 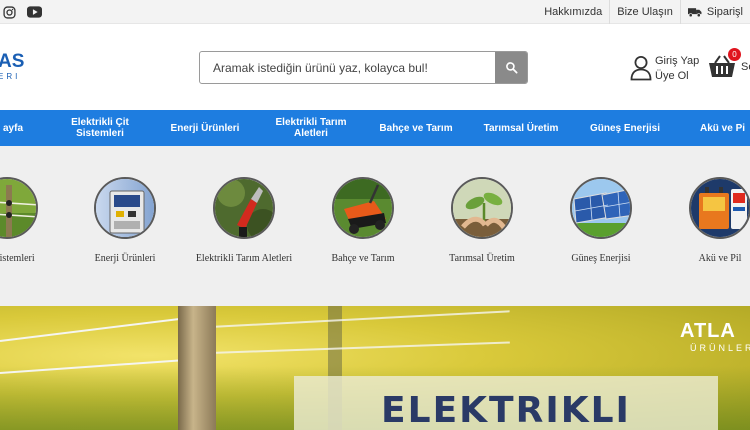 I want to click on lawnmower-icon, so click(x=363, y=208).